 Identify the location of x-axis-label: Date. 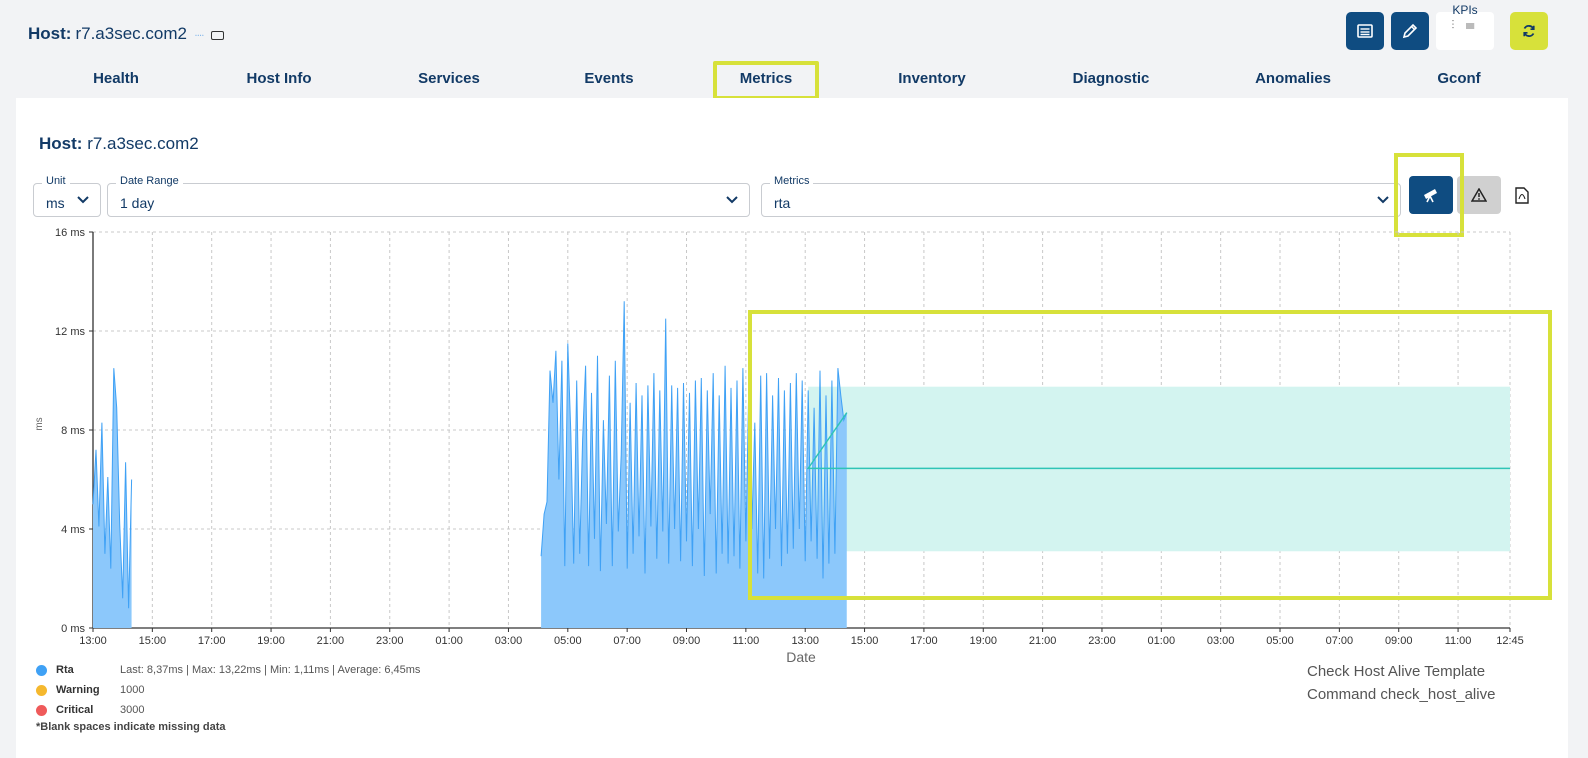
(801, 657).